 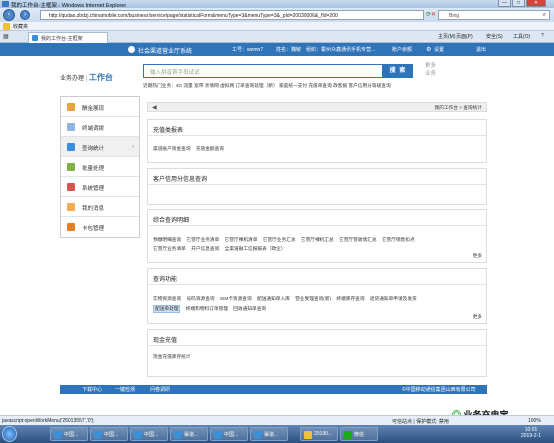 I want to click on panel-link: 开户信息查询, so click(x=205, y=249).